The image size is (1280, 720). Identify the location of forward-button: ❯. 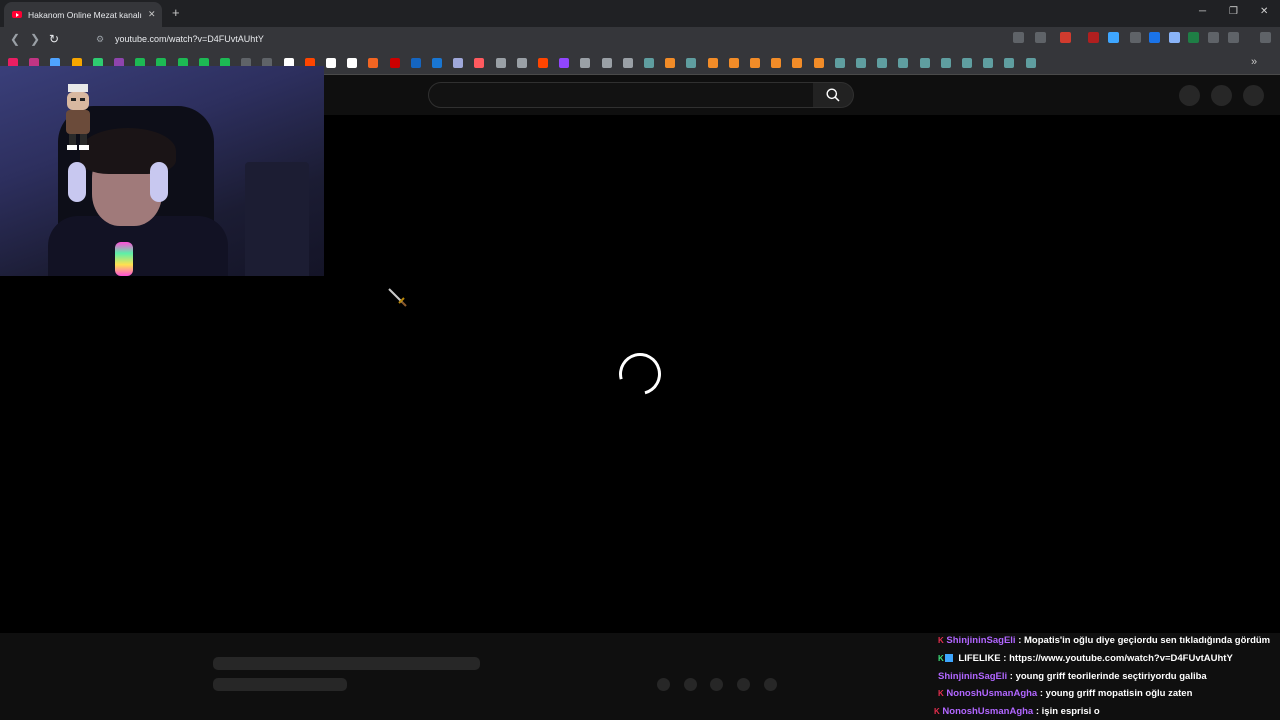
(35, 39).